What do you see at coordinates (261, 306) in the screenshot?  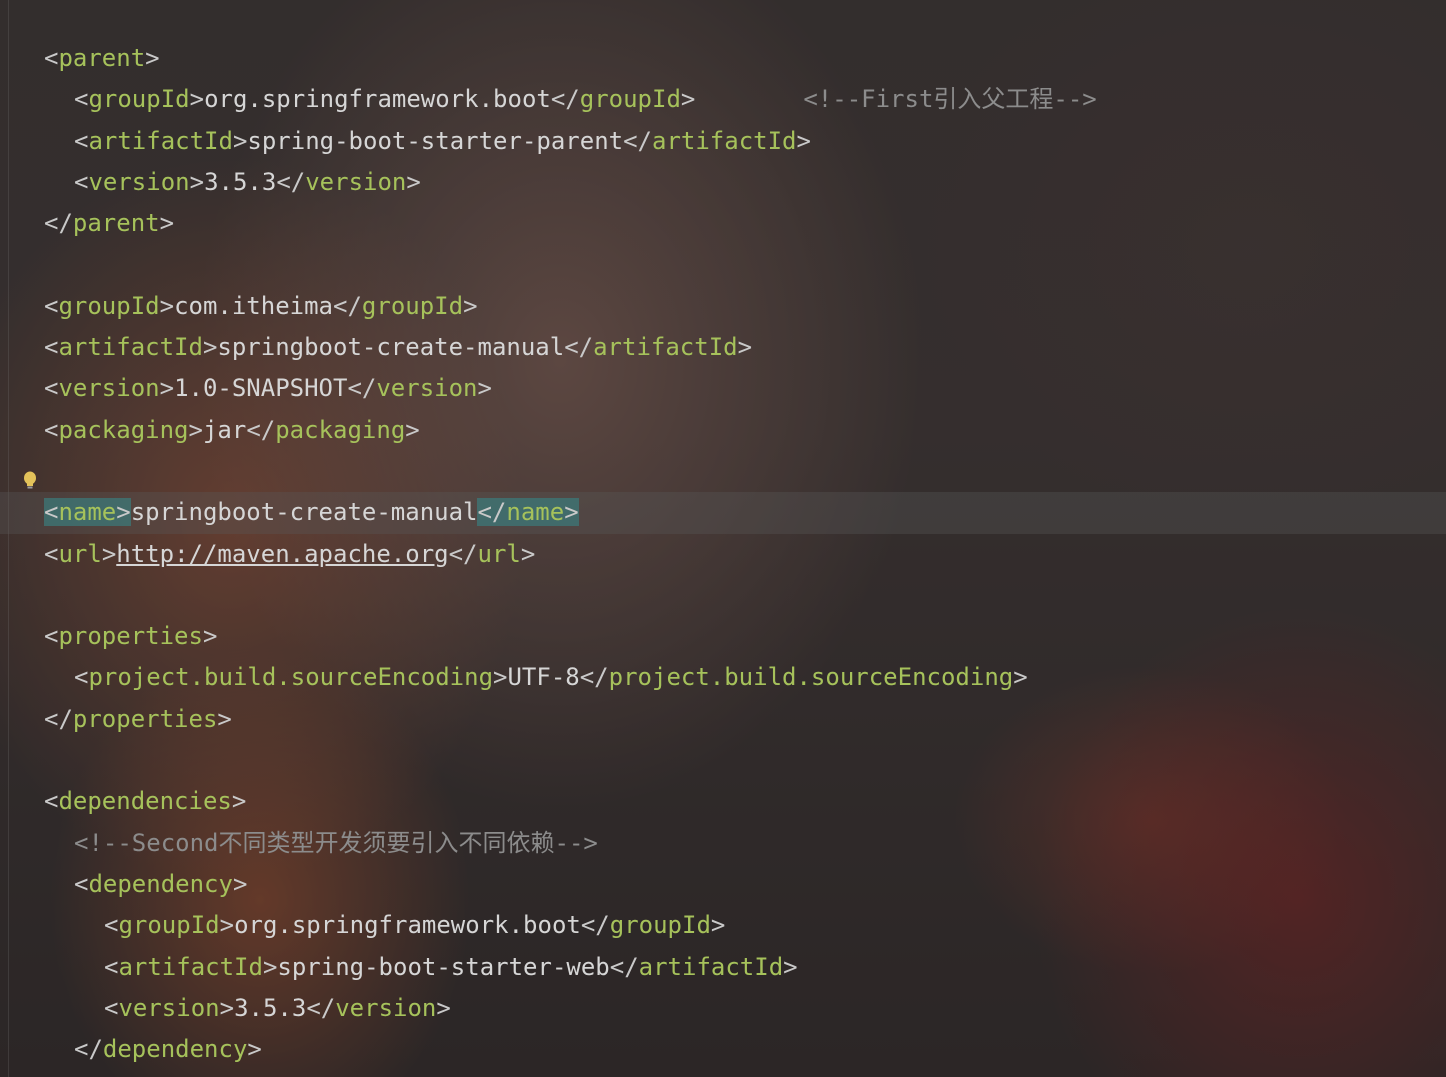 I see `code-content: <groupId>com.itheima</groupId>` at bounding box center [261, 306].